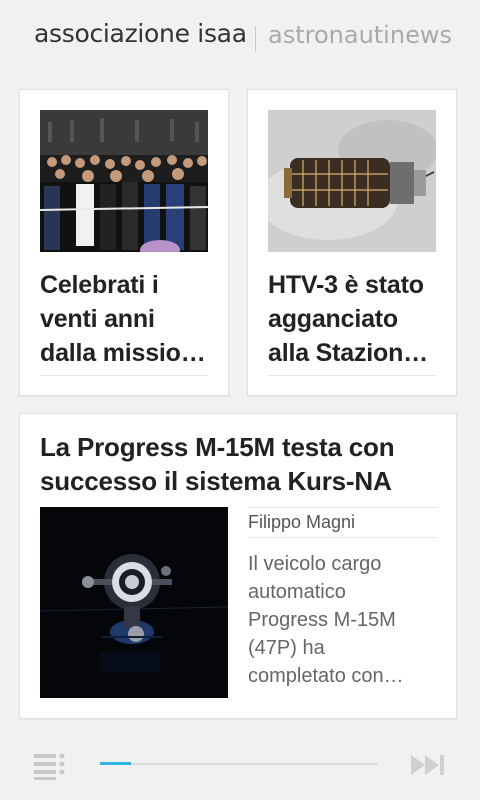 The image size is (480, 800). I want to click on reading-progress-fill, so click(115, 763).